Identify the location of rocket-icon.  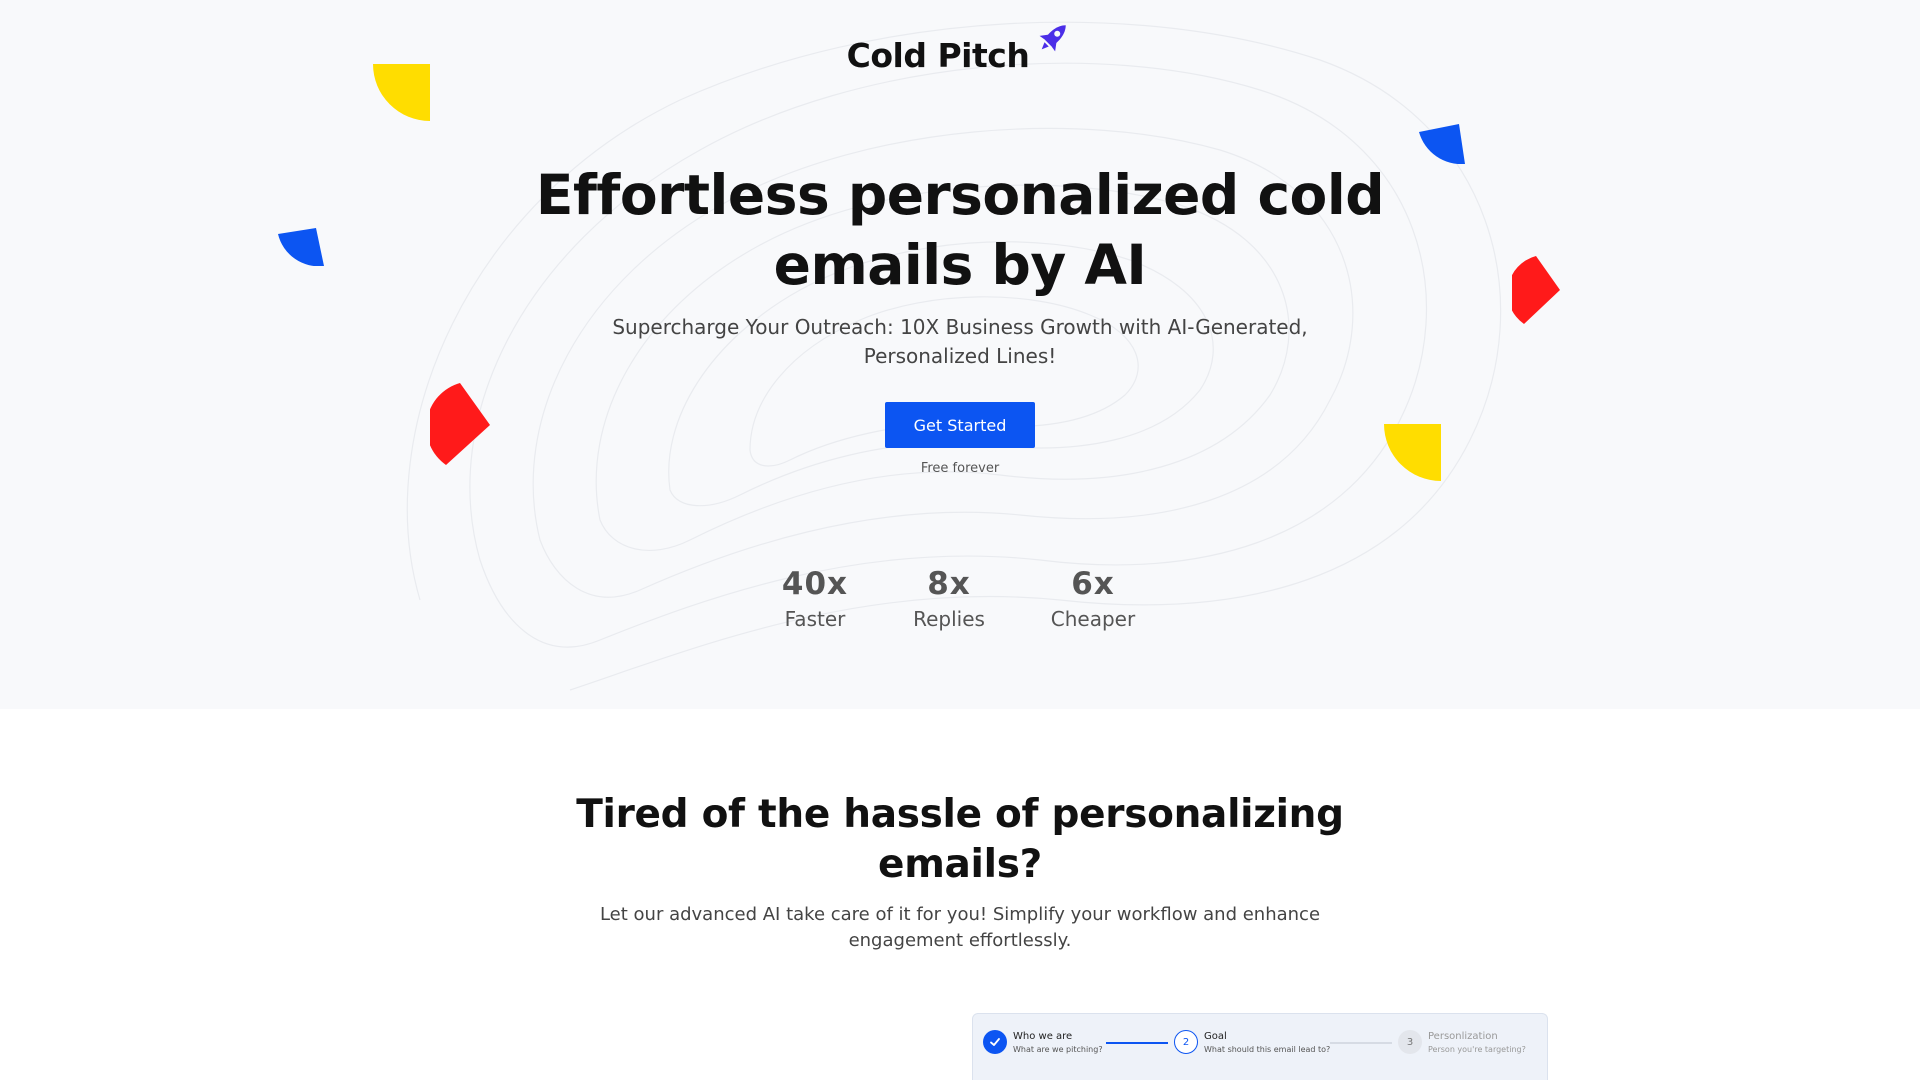
(1053, 38).